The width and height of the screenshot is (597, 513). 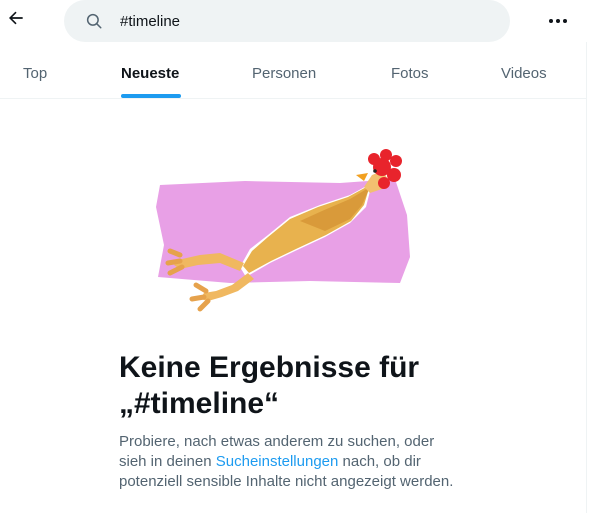 I want to click on tab-top: Top, so click(x=37, y=73).